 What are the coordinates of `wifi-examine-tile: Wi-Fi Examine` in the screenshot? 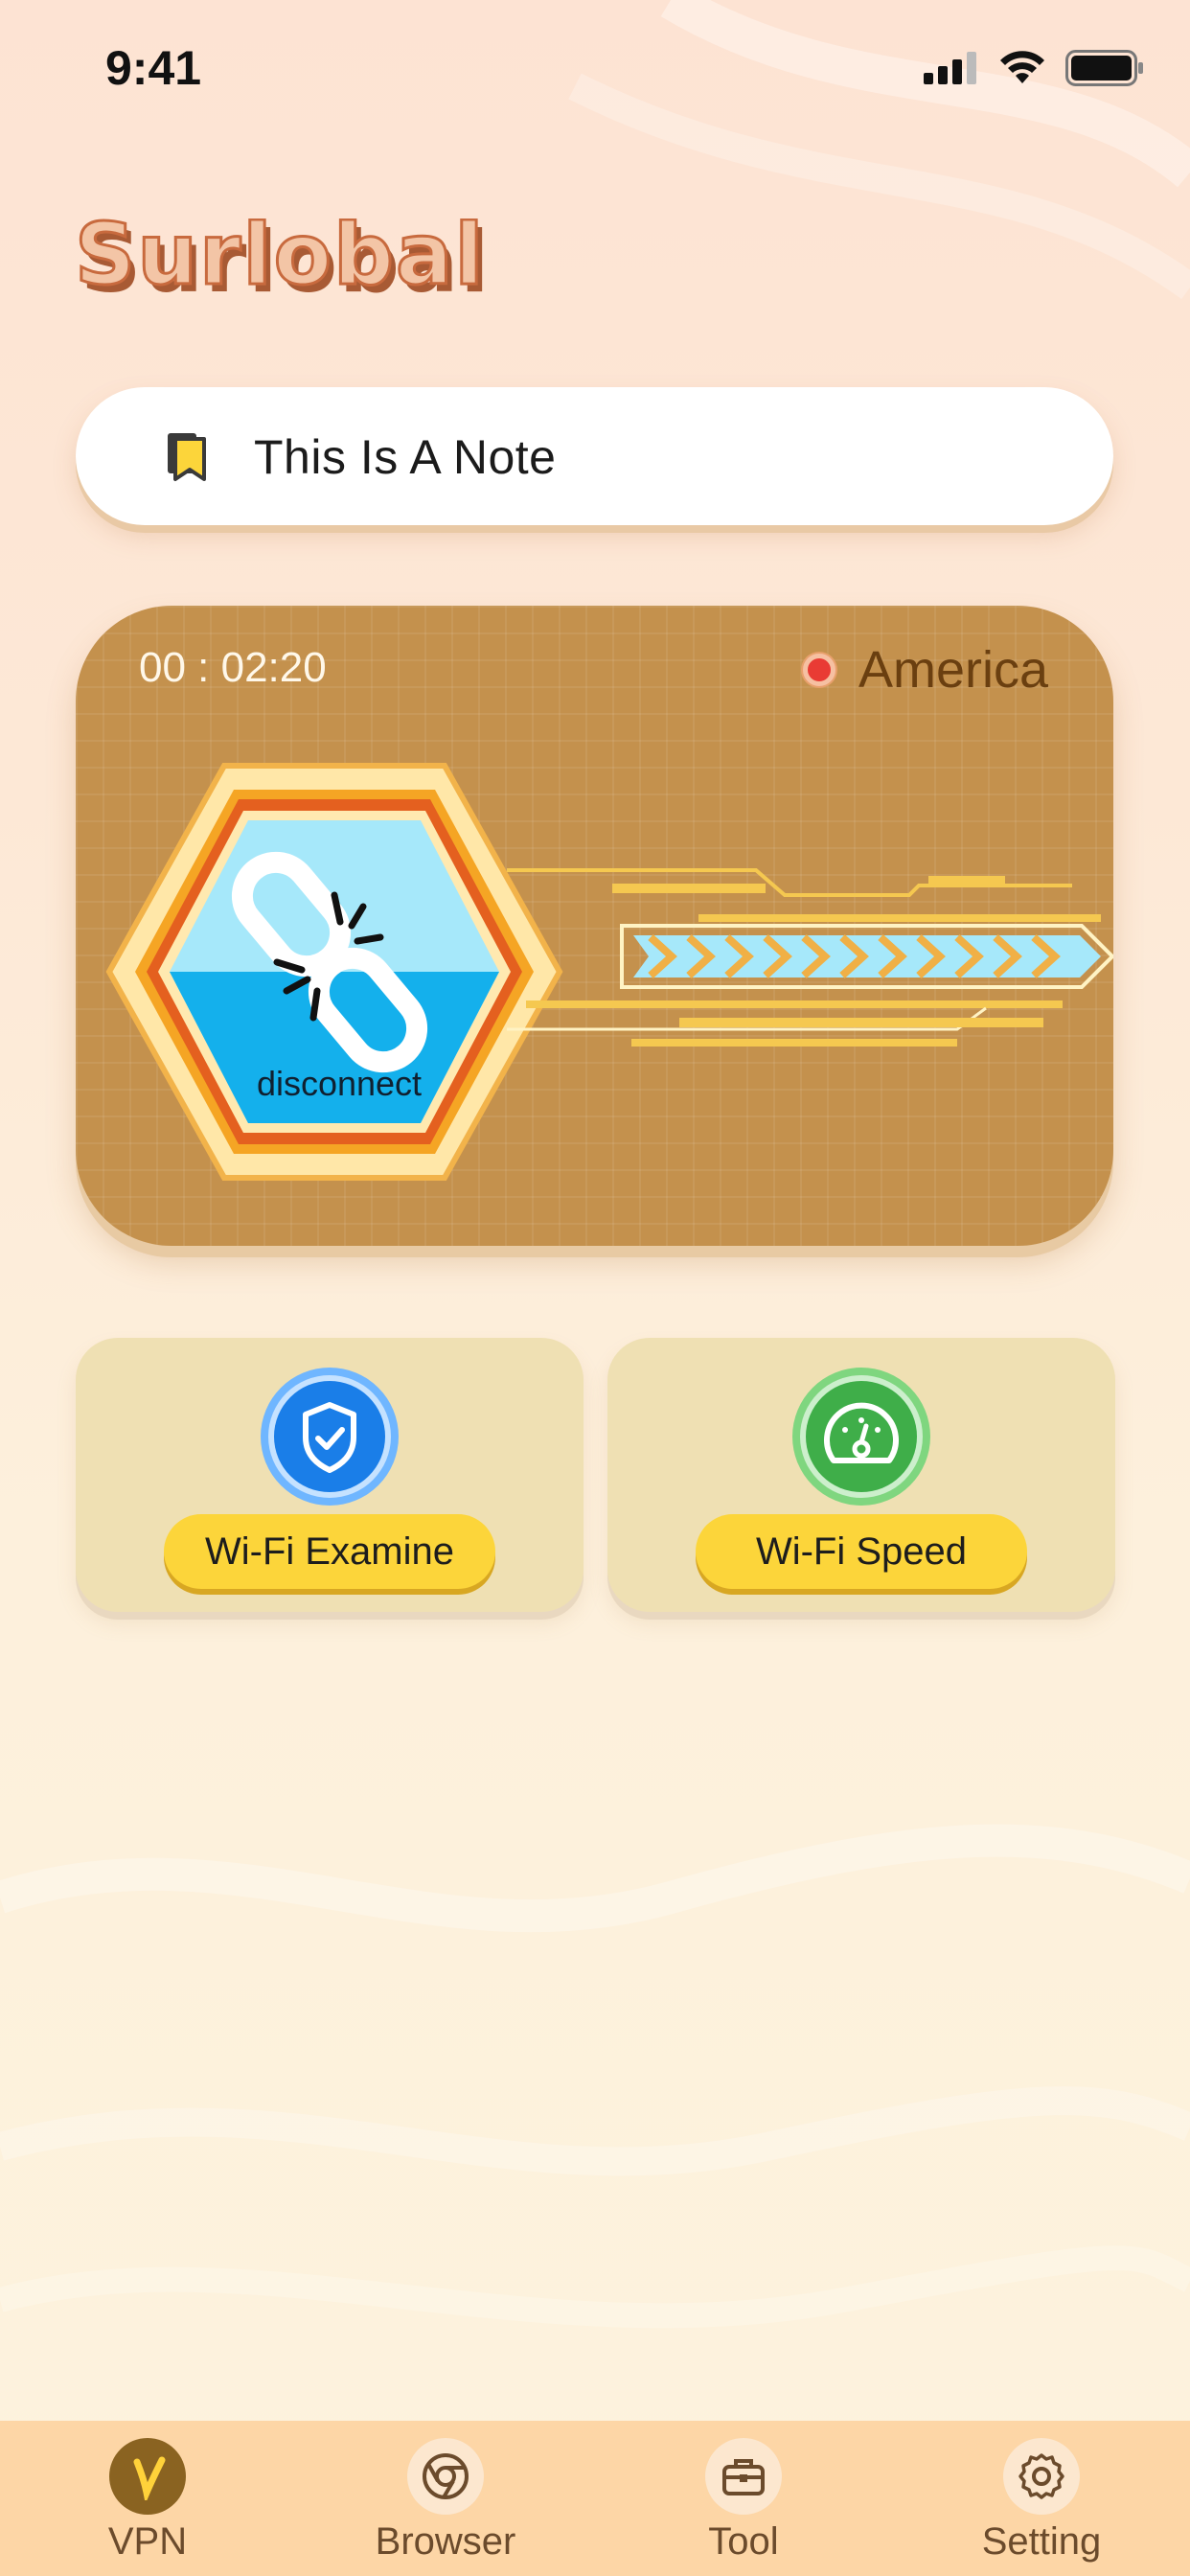 It's located at (330, 1475).